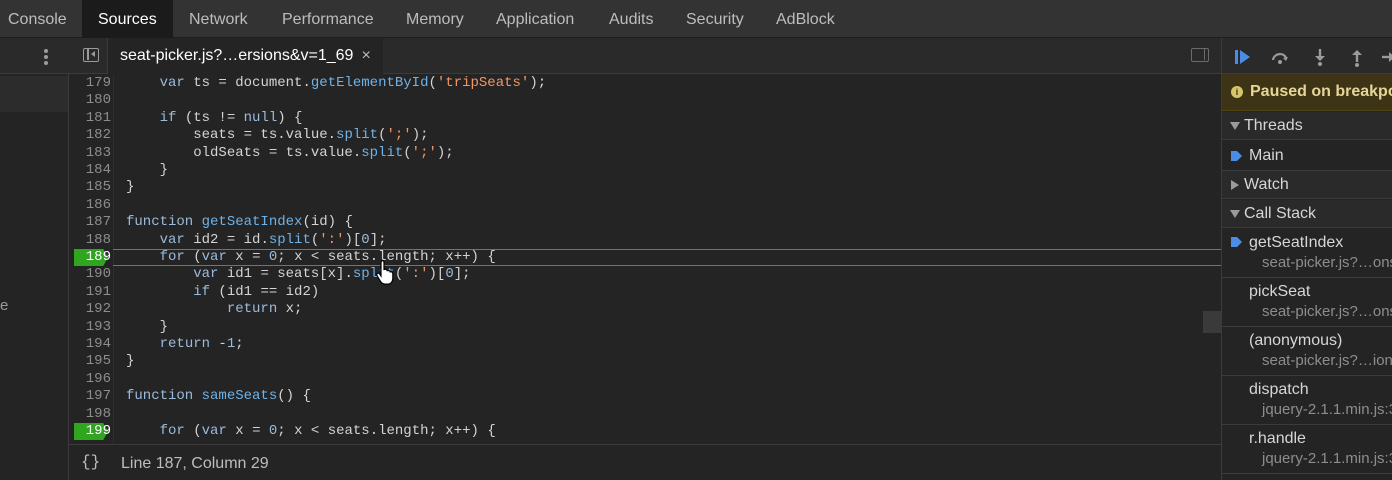 The width and height of the screenshot is (1392, 480). I want to click on line-number: 185, so click(90, 187).